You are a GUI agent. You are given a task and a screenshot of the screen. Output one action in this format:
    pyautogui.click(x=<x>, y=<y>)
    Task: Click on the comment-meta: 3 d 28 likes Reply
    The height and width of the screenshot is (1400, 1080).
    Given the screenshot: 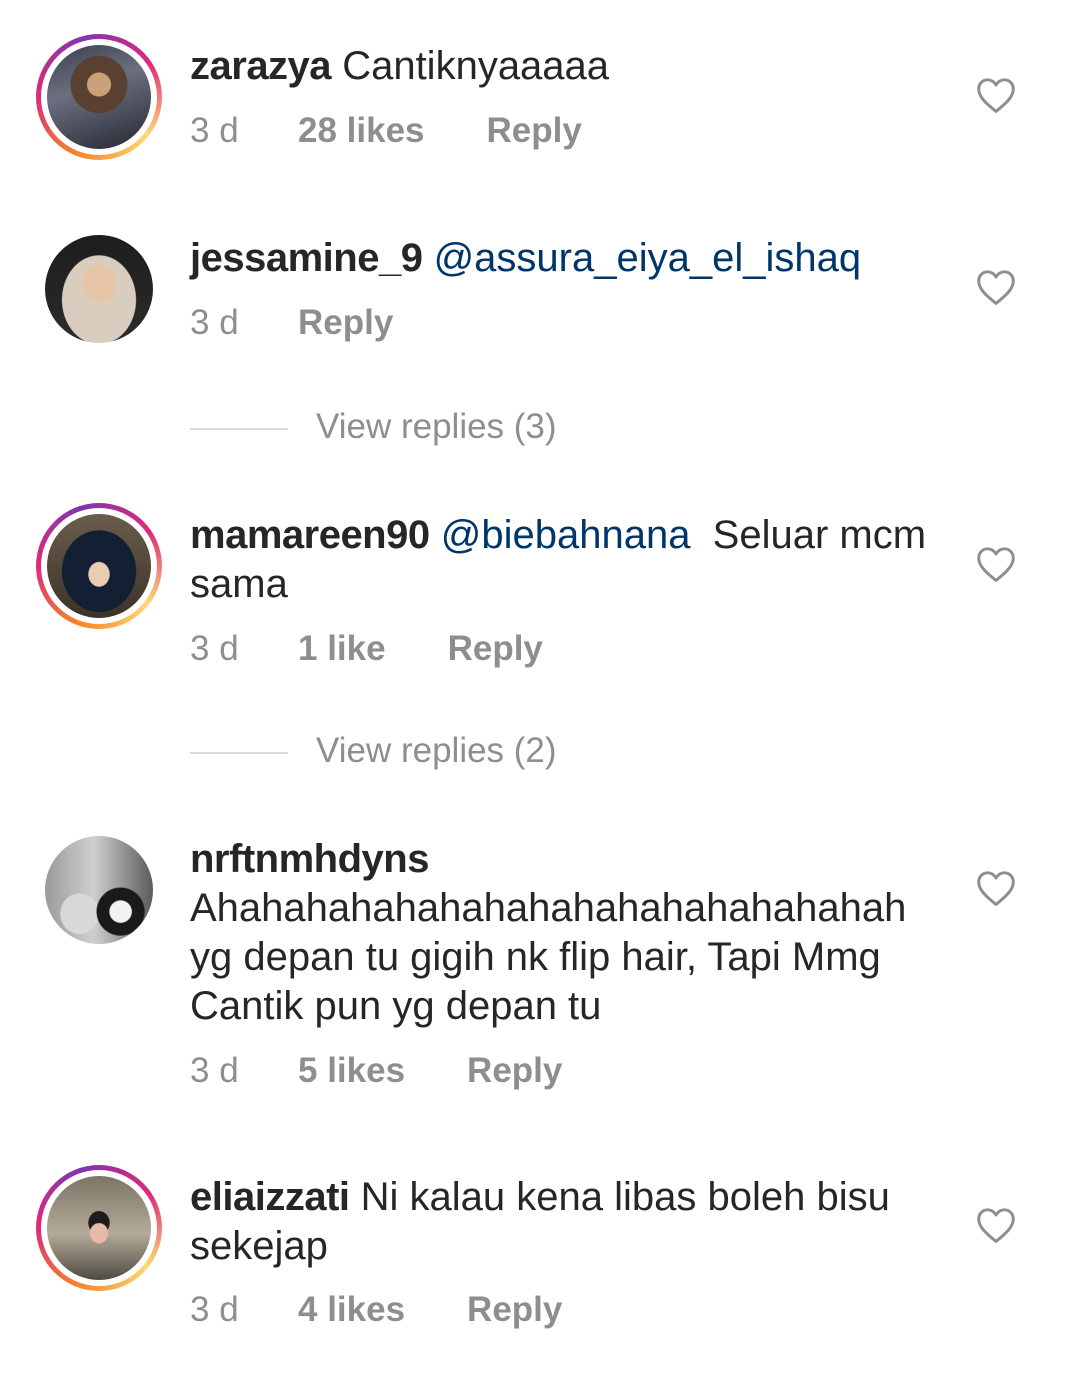 What is the action you would take?
    pyautogui.click(x=386, y=131)
    